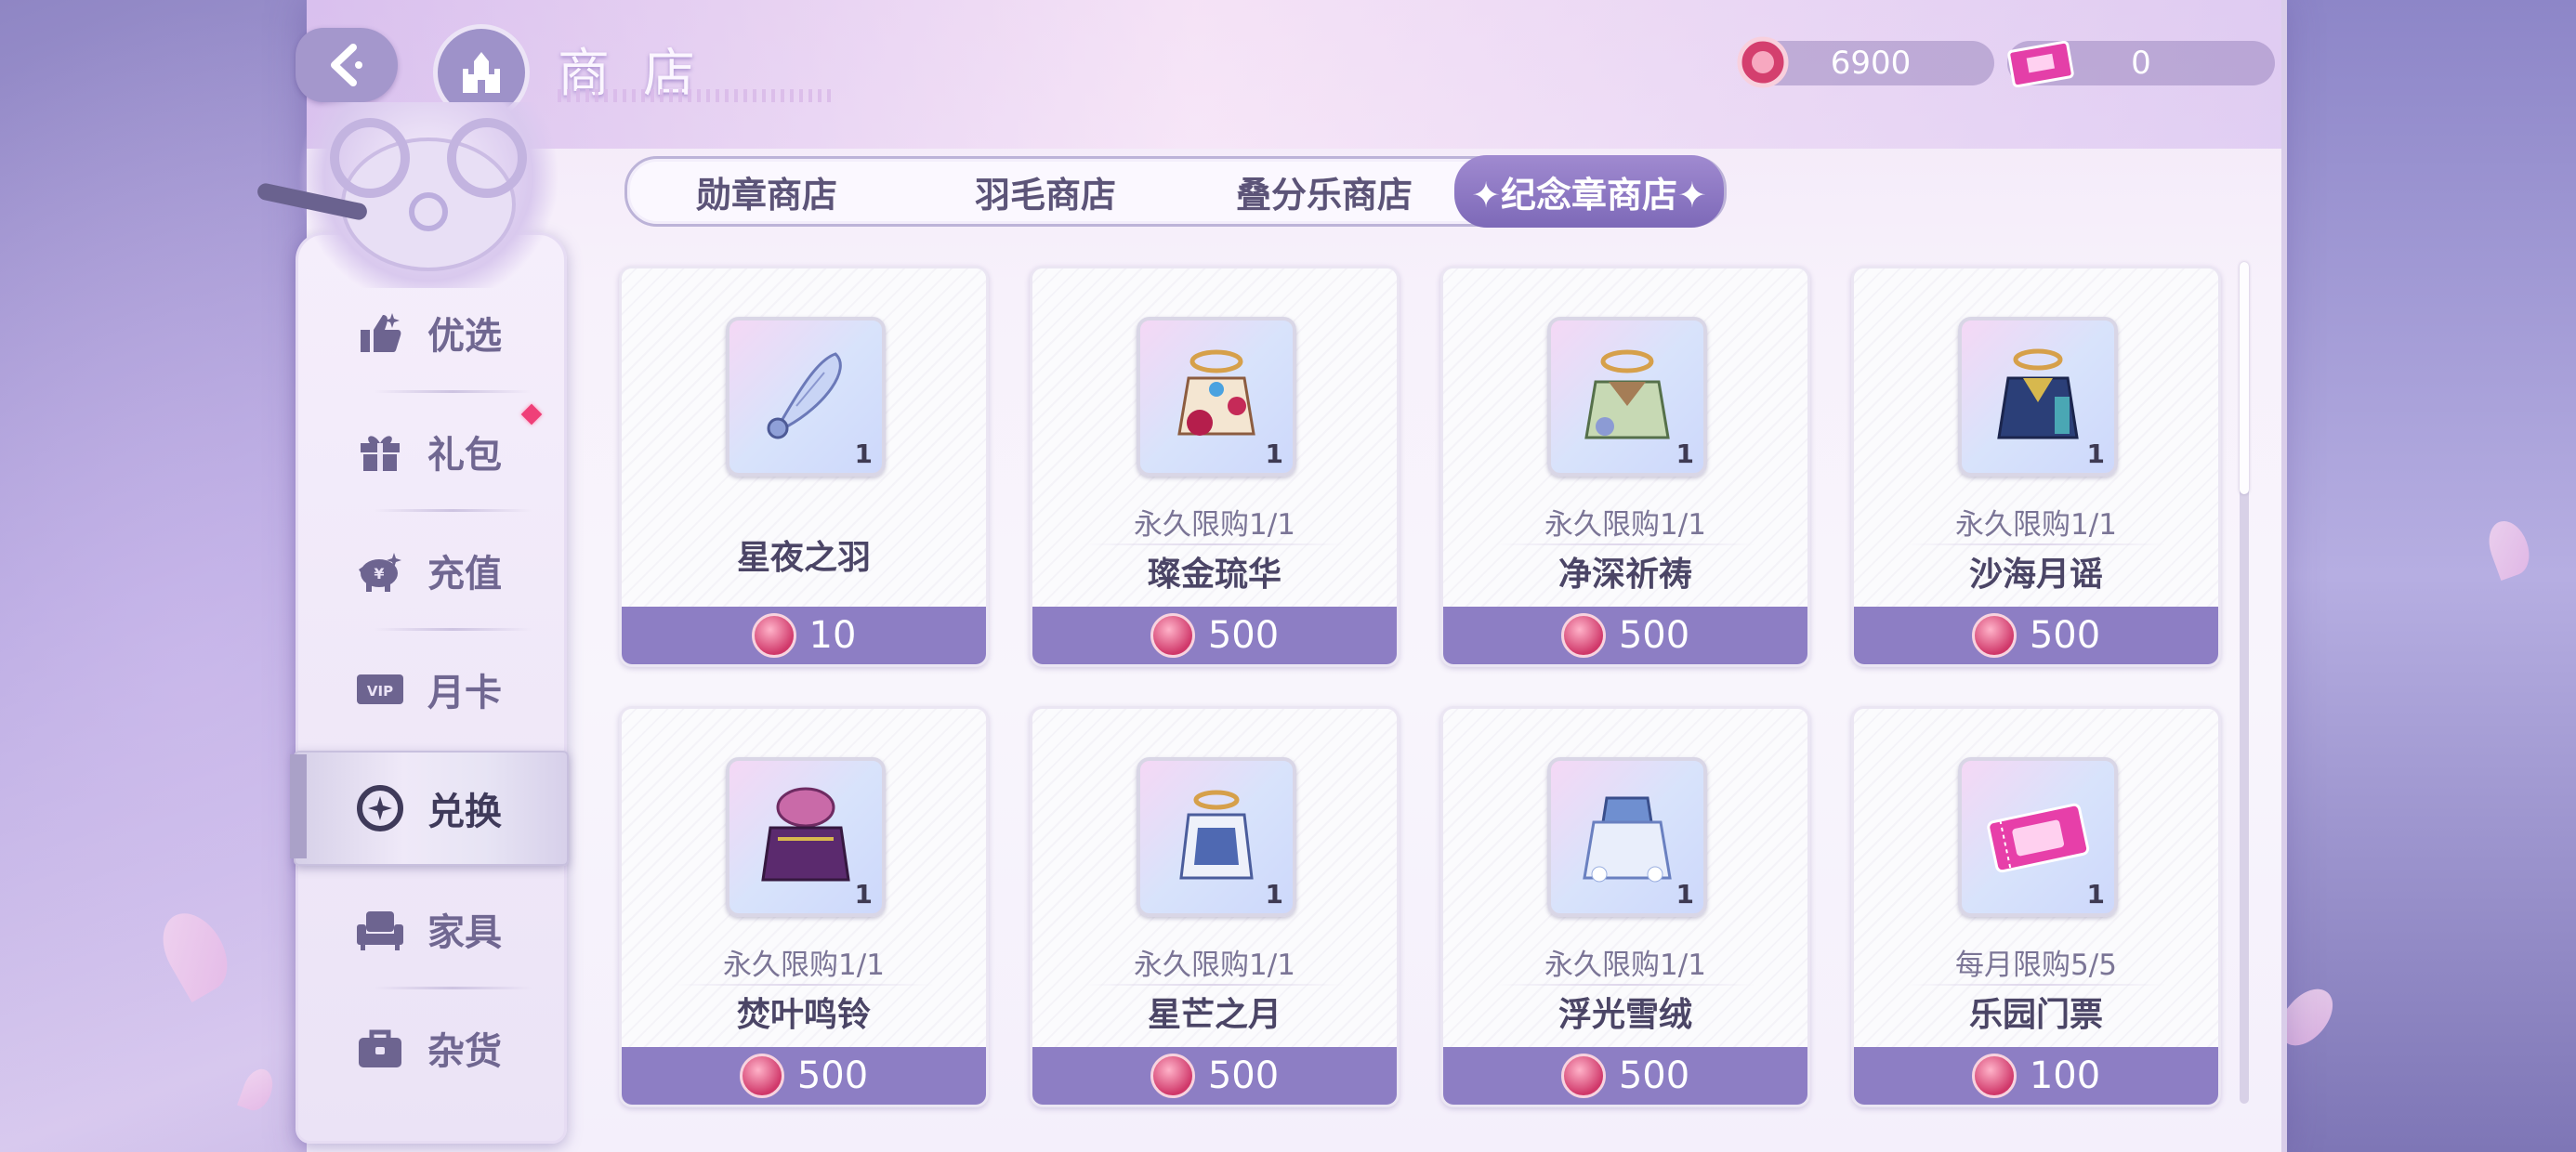 The image size is (2576, 1152). I want to click on exchange-icon, so click(380, 808).